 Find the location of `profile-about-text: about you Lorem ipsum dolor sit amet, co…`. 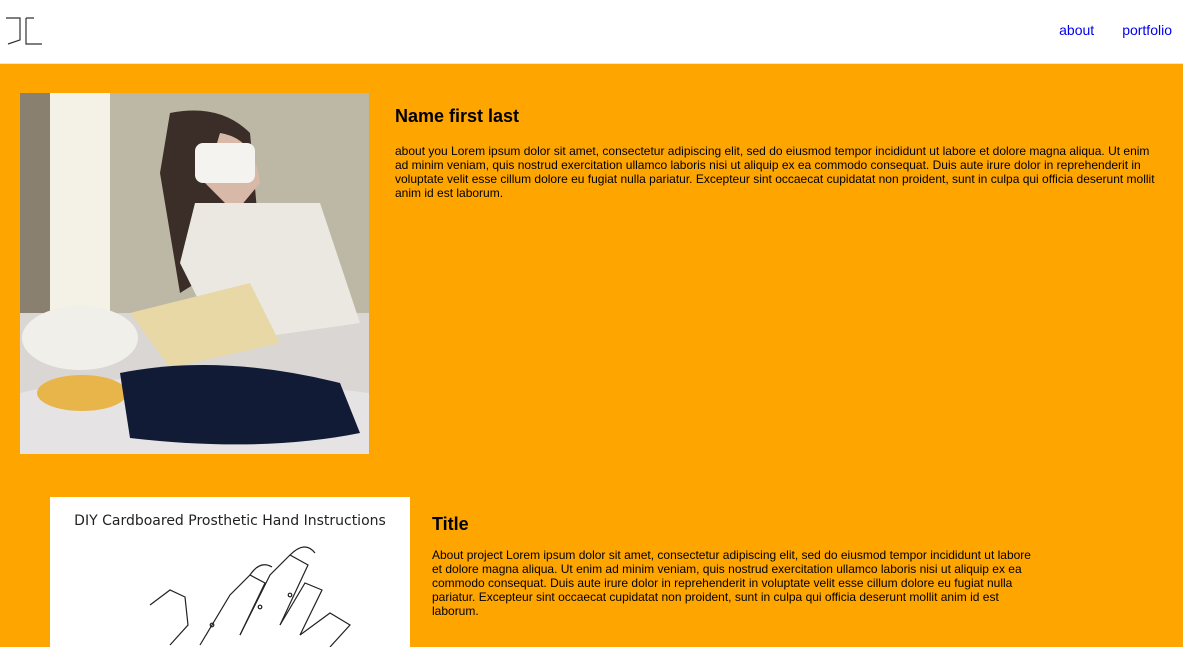

profile-about-text: about you Lorem ipsum dolor sit amet, co… is located at coordinates (775, 172).